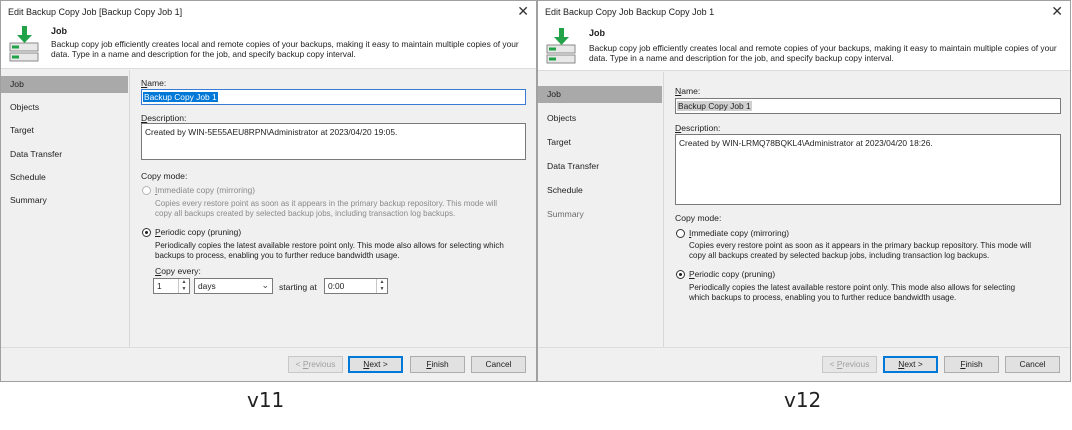  I want to click on copy-every-label: Copy every:, so click(178, 271).